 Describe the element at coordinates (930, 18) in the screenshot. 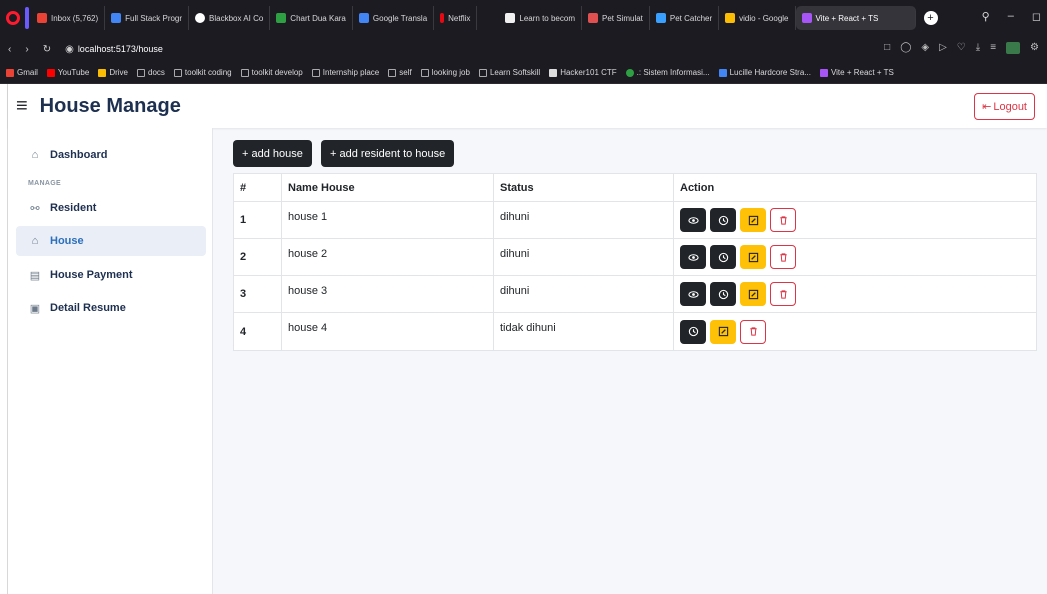

I see `new-tab-icon: +` at that location.